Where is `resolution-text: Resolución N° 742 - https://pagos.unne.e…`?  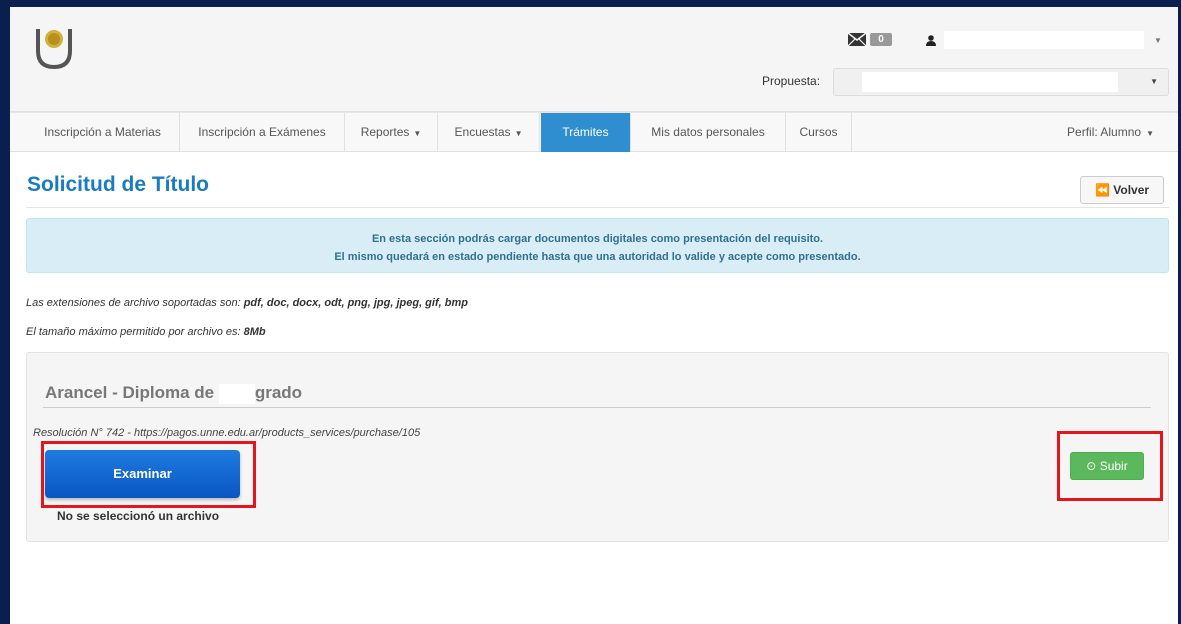 resolution-text: Resolución N° 742 - https://pagos.unne.e… is located at coordinates (227, 433).